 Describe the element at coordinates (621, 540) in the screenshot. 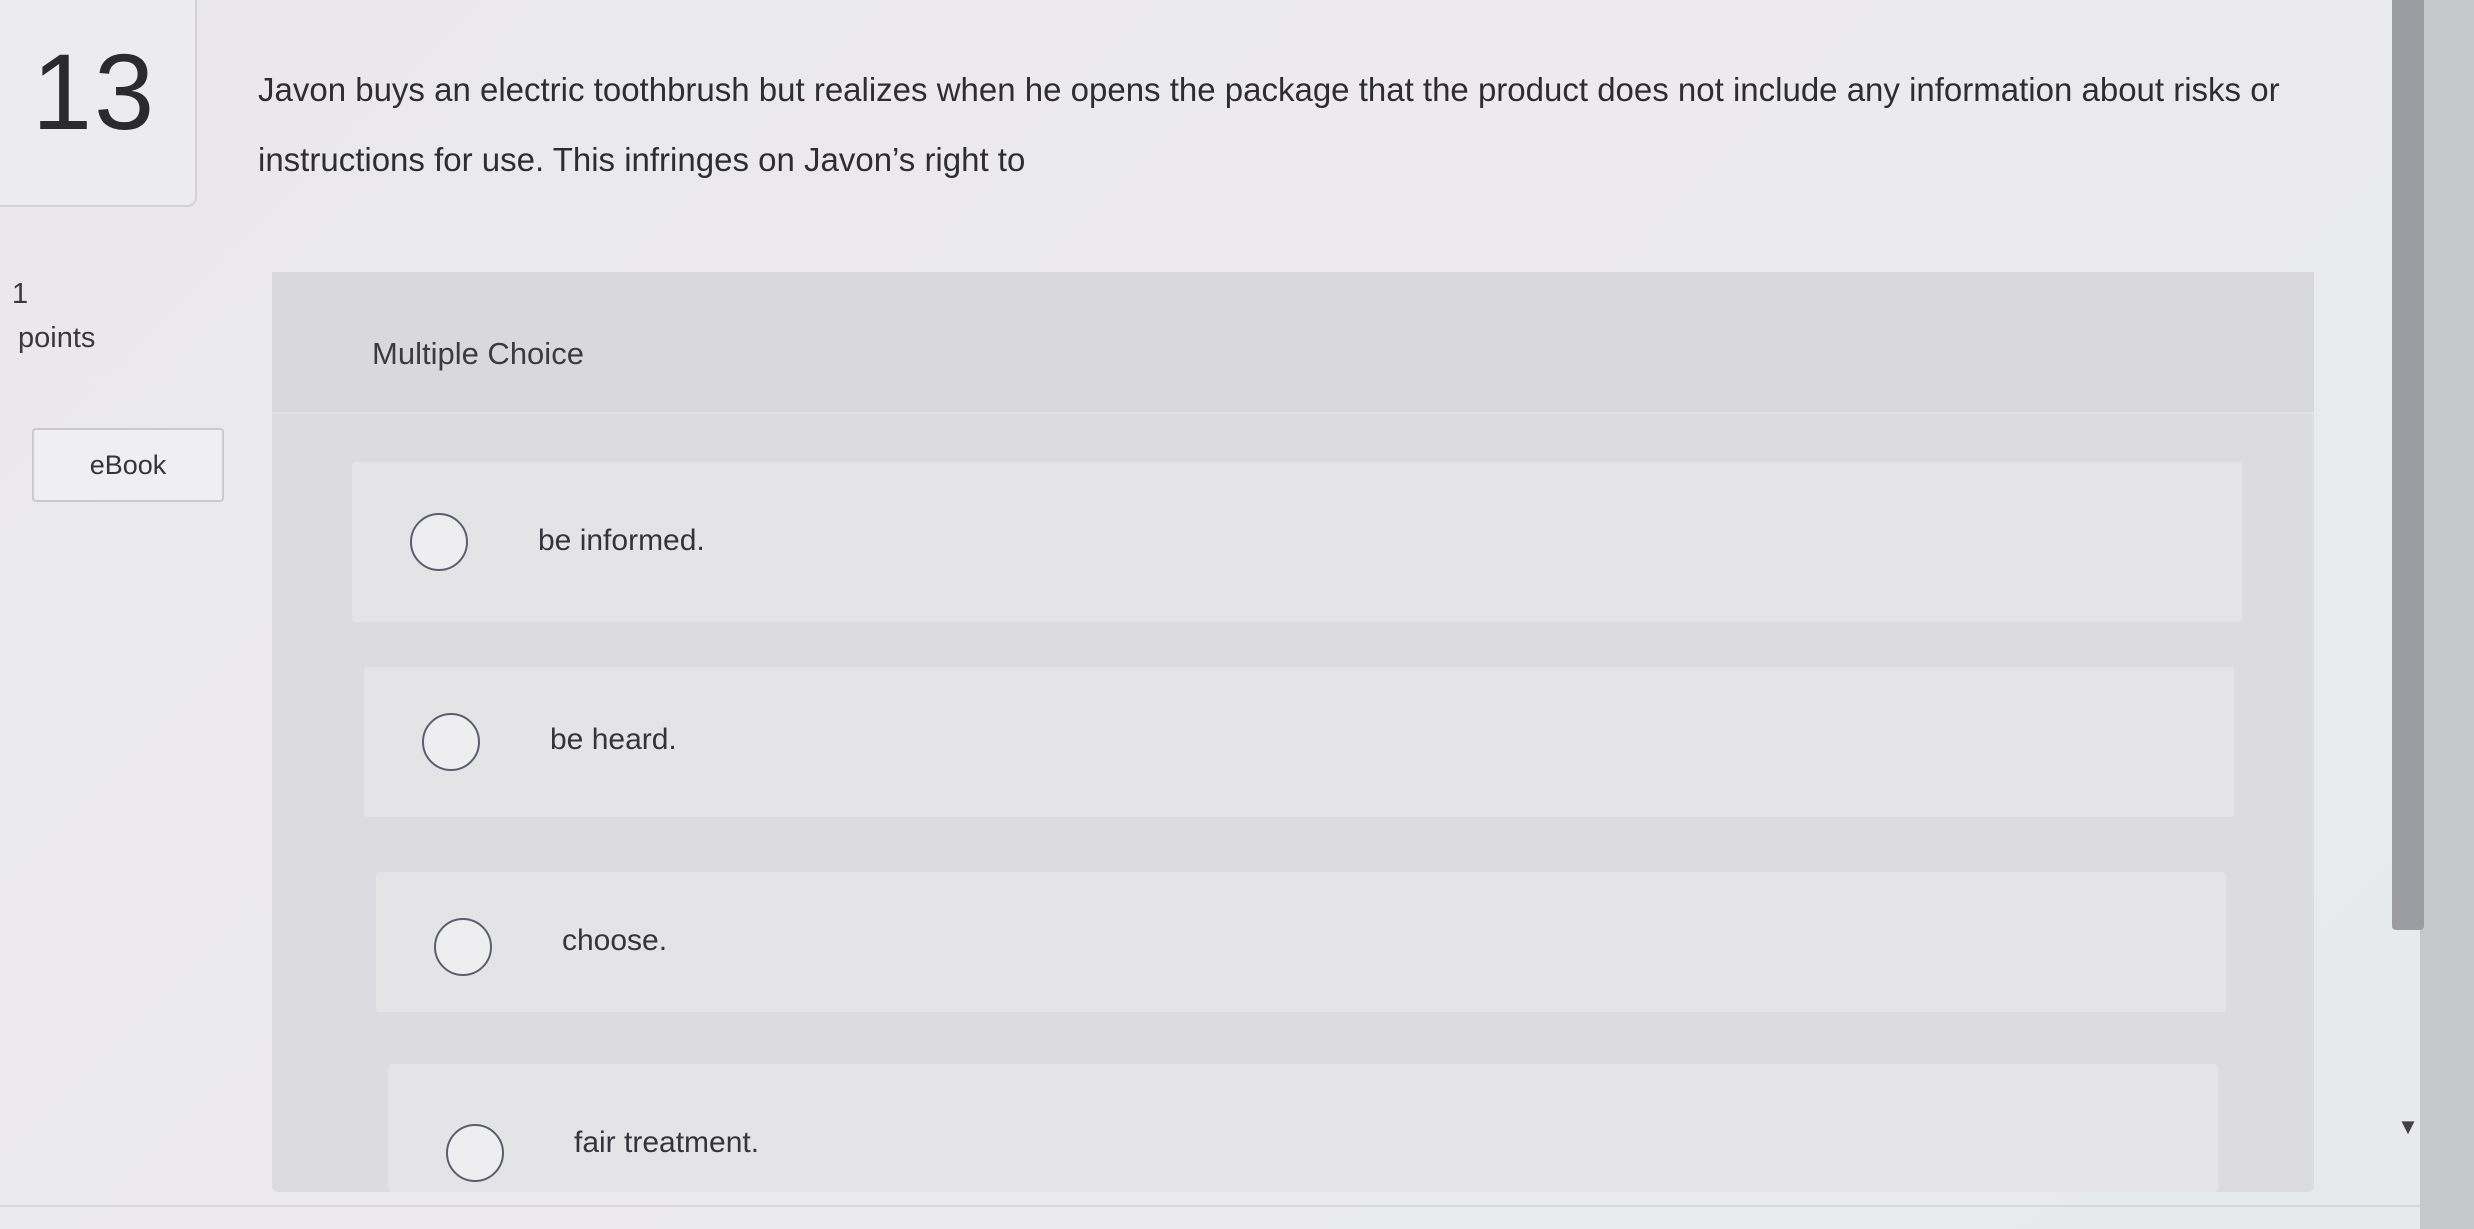

I see `option-label: be informed.` at that location.